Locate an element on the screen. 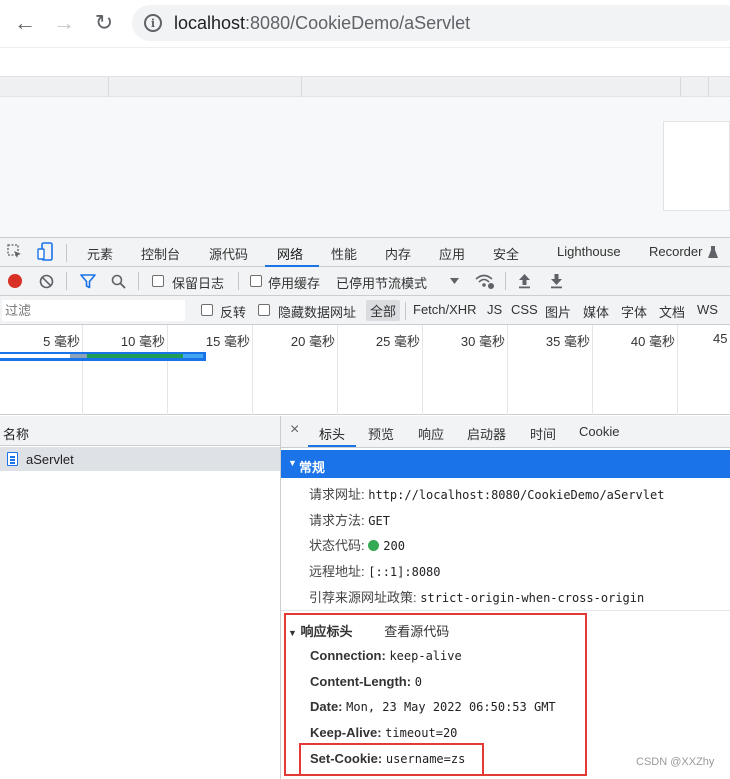  tab-response: 响应 is located at coordinates (431, 433).